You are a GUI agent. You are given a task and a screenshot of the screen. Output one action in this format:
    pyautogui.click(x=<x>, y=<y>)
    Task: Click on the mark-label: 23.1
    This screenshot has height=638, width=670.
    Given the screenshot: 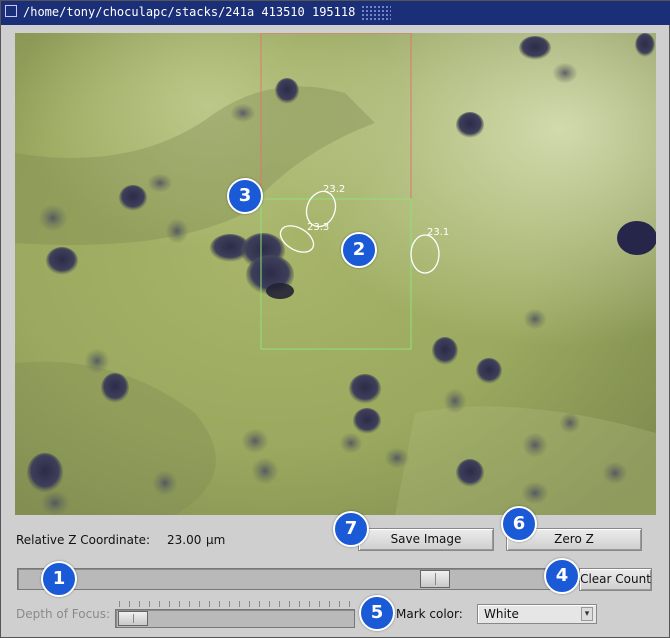 What is the action you would take?
    pyautogui.click(x=438, y=232)
    